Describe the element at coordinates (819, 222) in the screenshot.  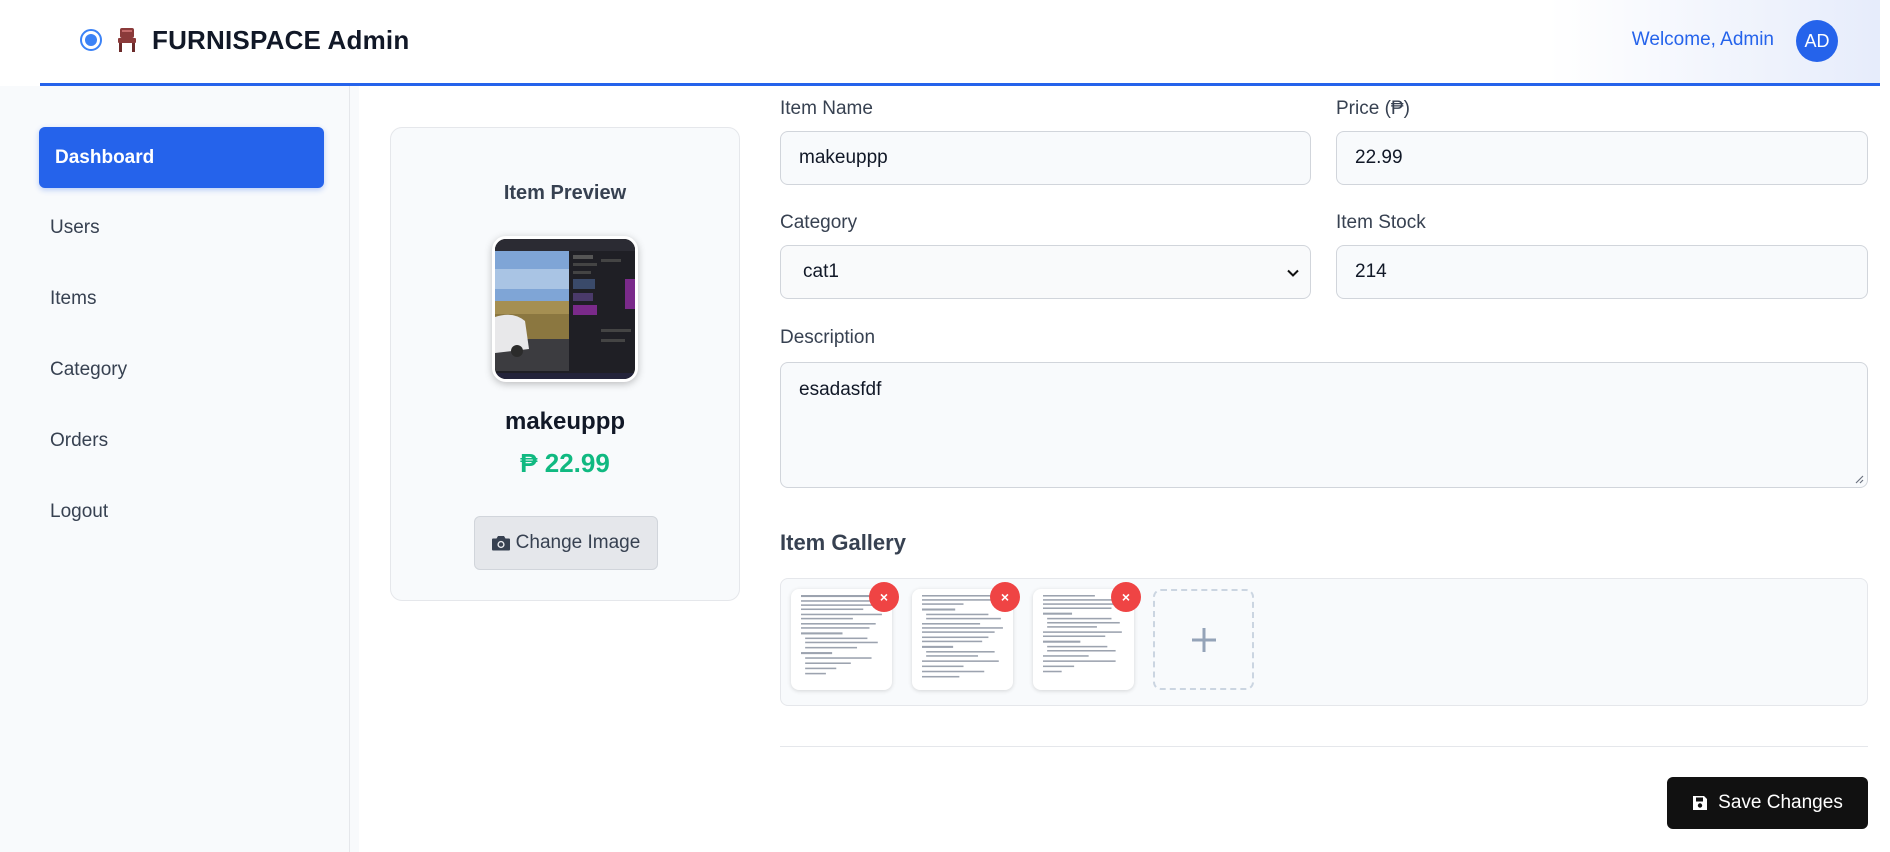
I see `category-label: Category` at that location.